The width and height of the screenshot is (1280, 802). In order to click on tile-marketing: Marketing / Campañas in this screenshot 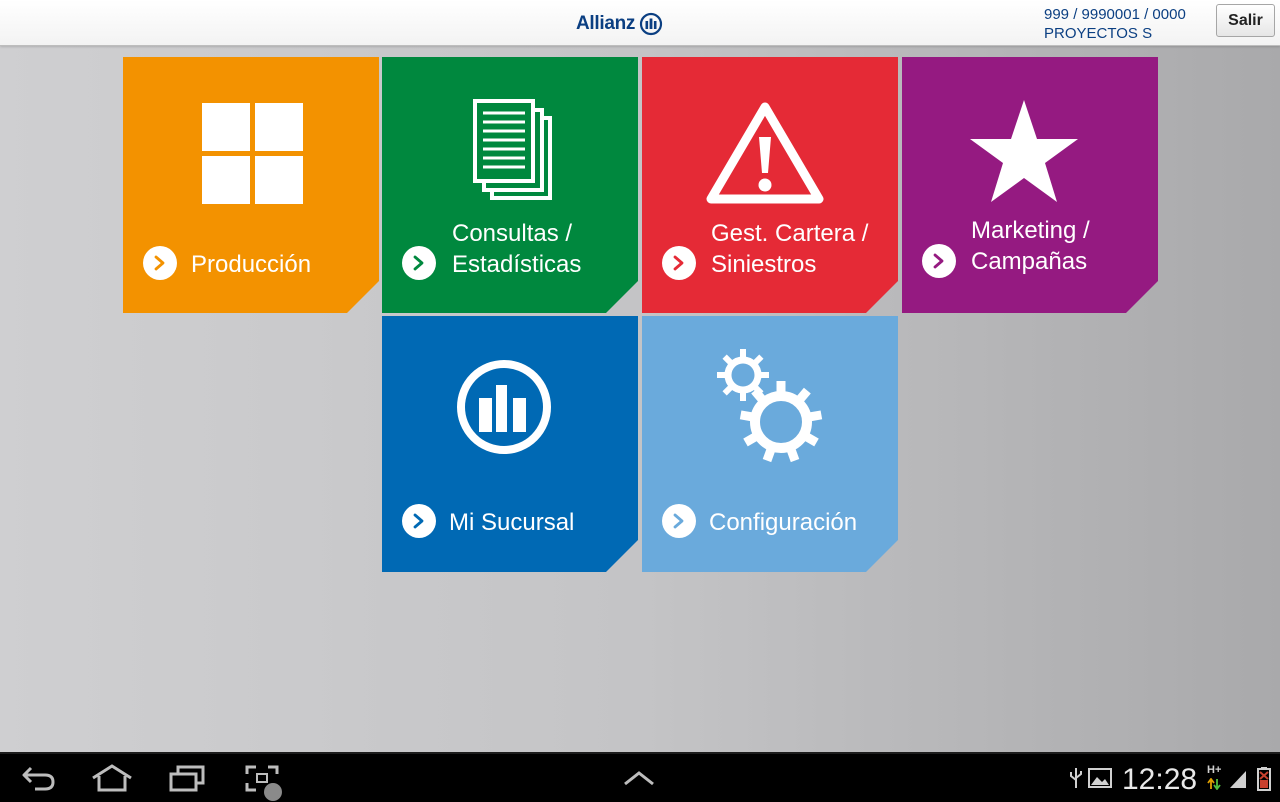, I will do `click(1030, 185)`.